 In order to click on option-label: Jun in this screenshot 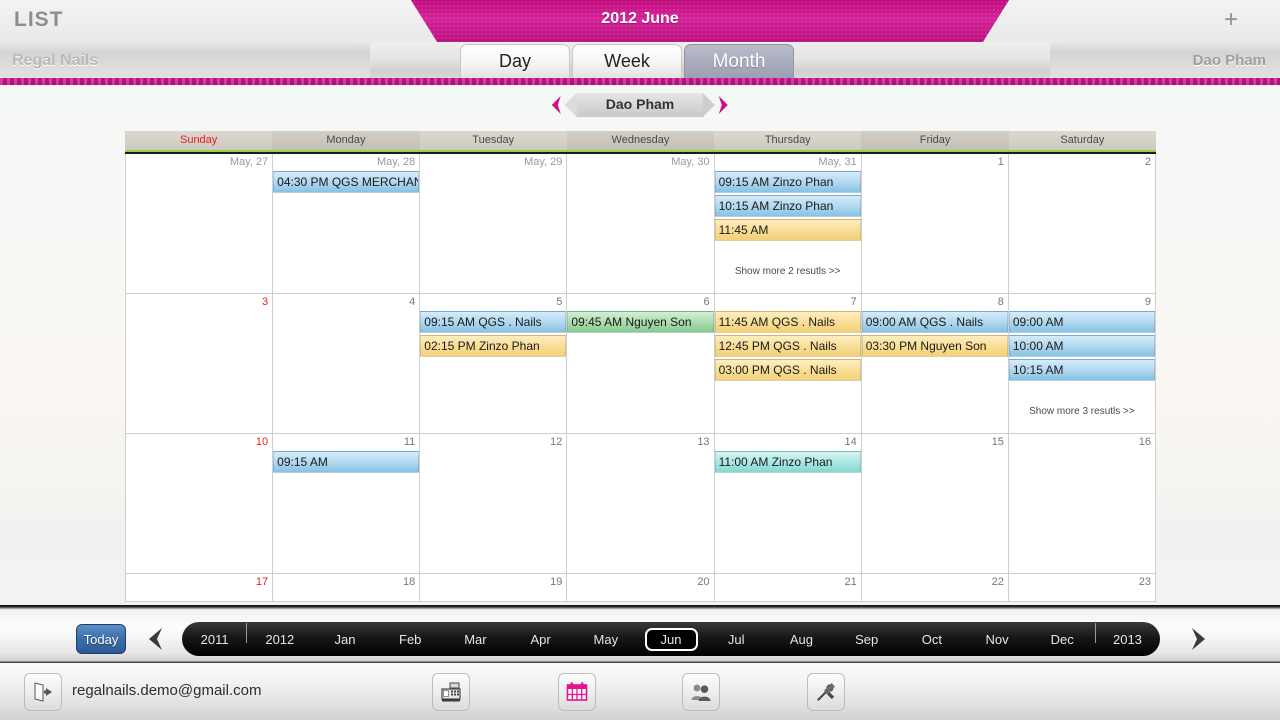, I will do `click(671, 639)`.